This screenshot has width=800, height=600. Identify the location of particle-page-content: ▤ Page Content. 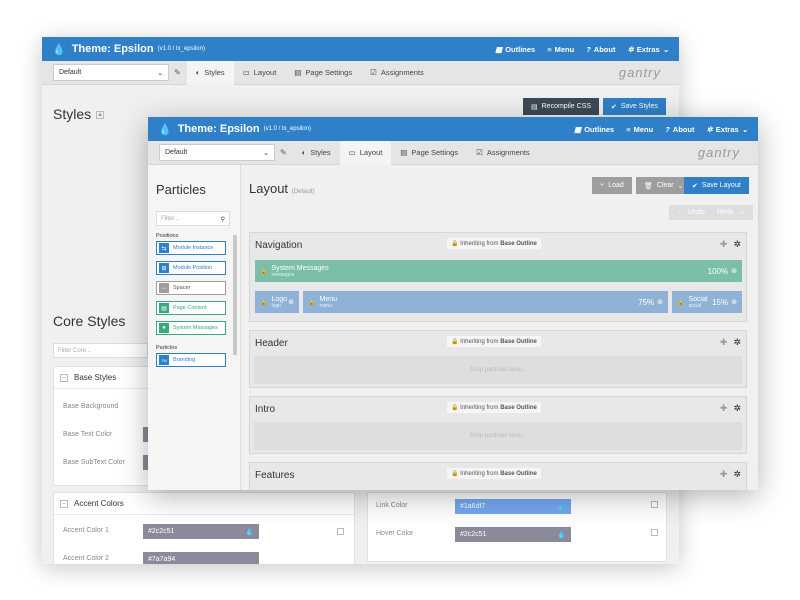
(191, 308).